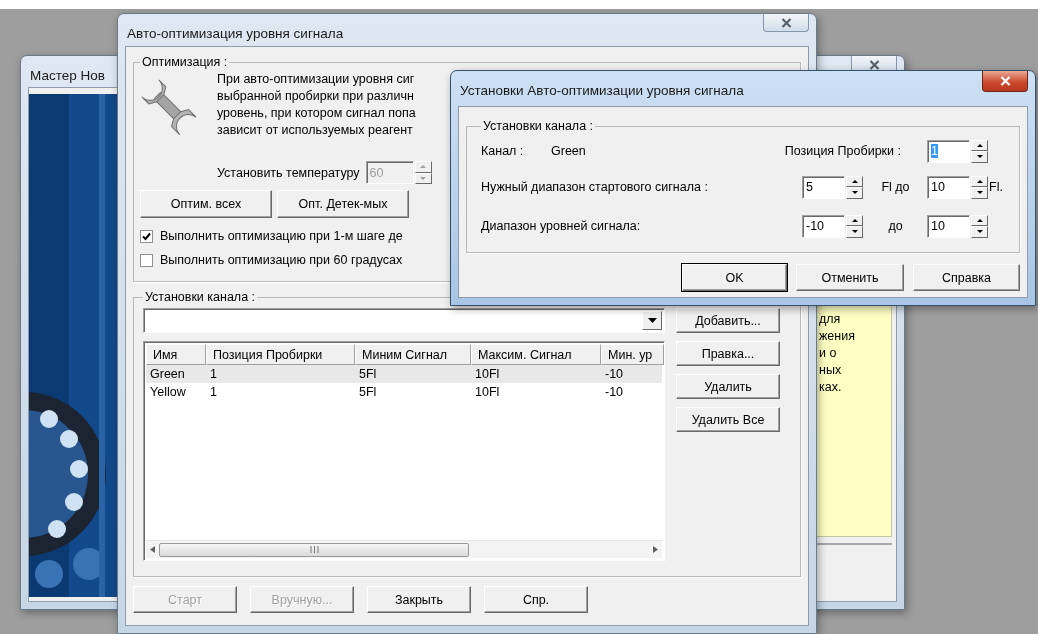  What do you see at coordinates (168, 106) in the screenshot?
I see `wrench-icon` at bounding box center [168, 106].